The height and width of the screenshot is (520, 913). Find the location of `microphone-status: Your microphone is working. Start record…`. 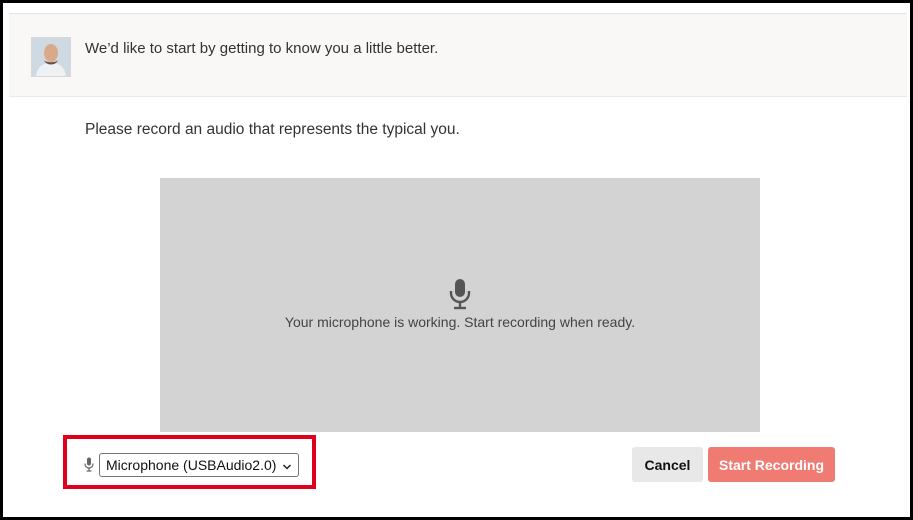

microphone-status: Your microphone is working. Start record… is located at coordinates (460, 322).